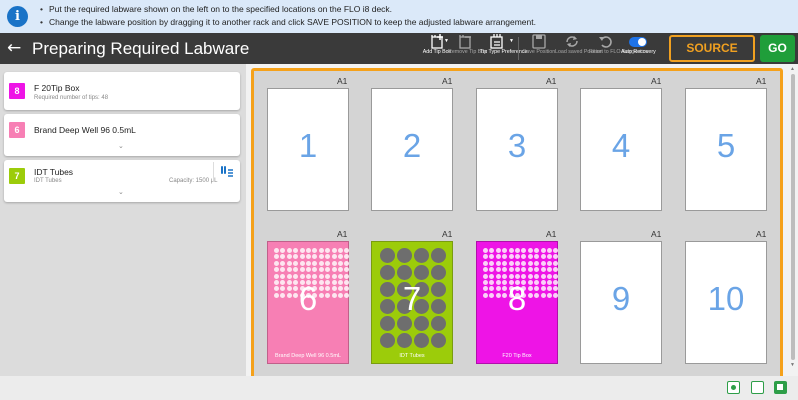 The image size is (798, 400). I want to click on deck-slot-9: 9, so click(621, 302).